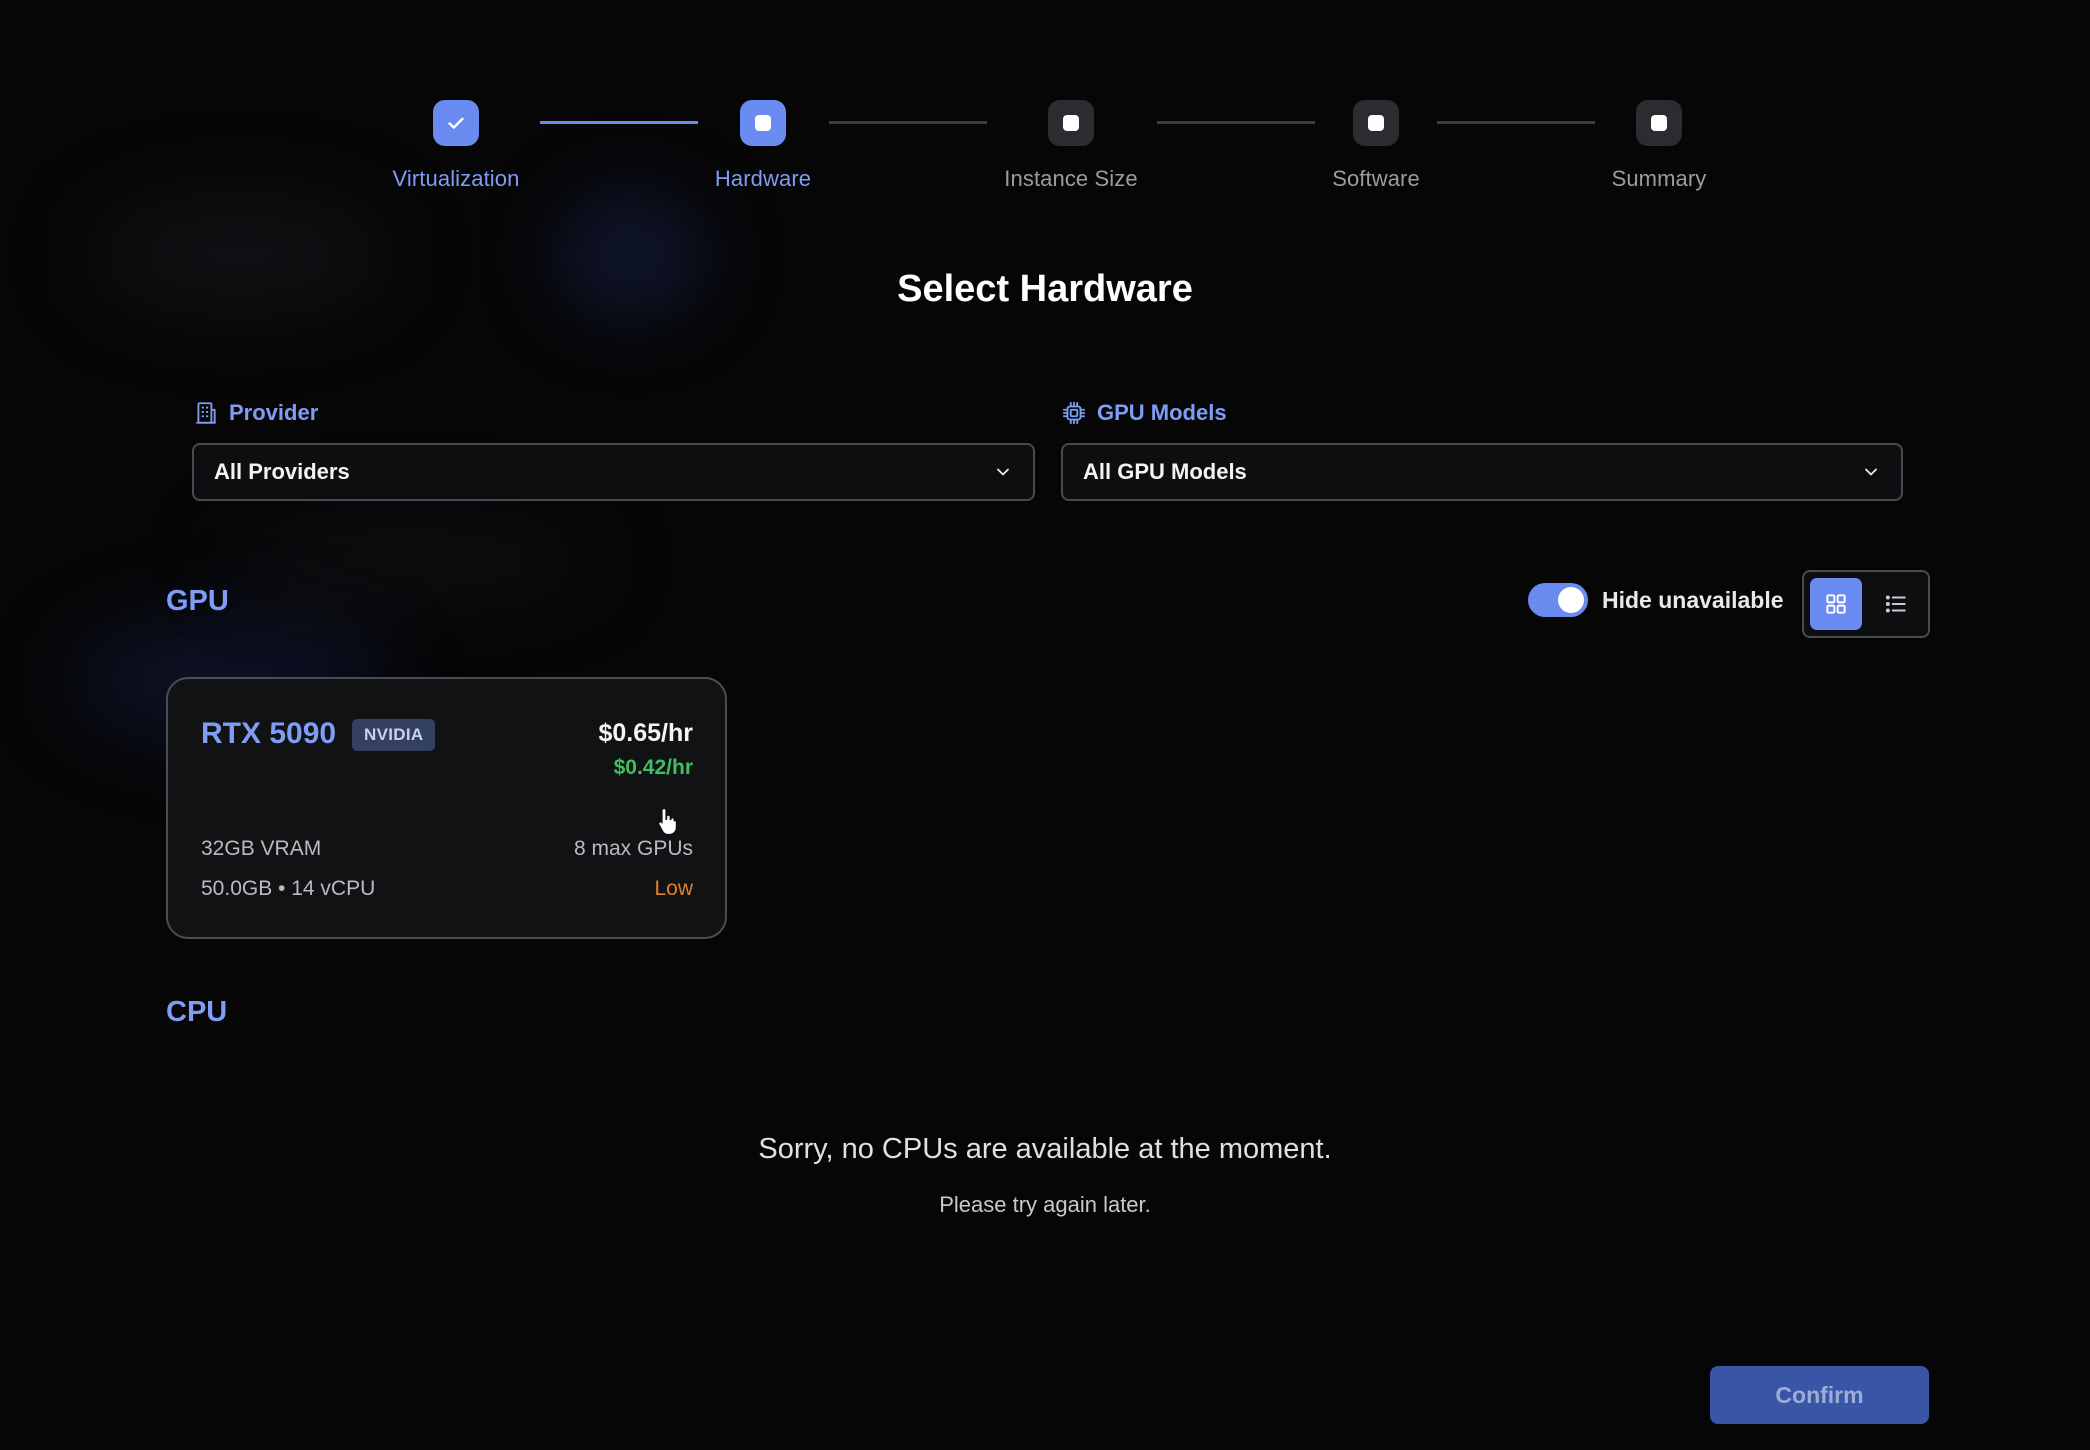 Image resolution: width=2090 pixels, height=1450 pixels. I want to click on provider-label-text: Provider, so click(274, 412).